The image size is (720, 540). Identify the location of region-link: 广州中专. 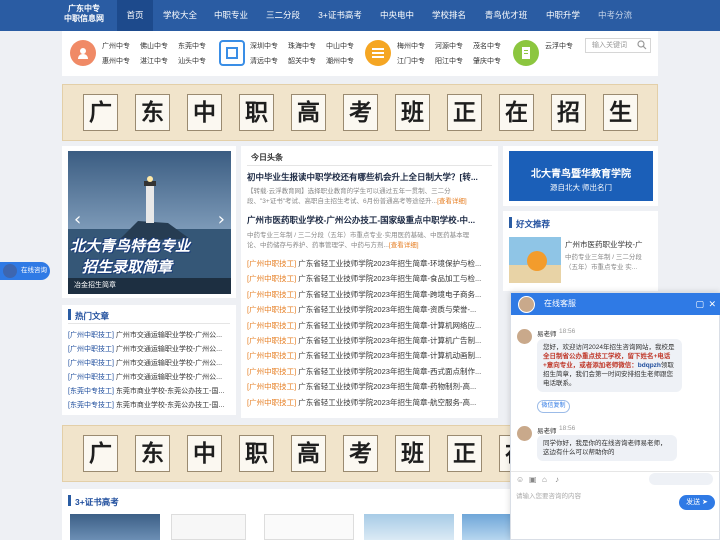
(116, 46).